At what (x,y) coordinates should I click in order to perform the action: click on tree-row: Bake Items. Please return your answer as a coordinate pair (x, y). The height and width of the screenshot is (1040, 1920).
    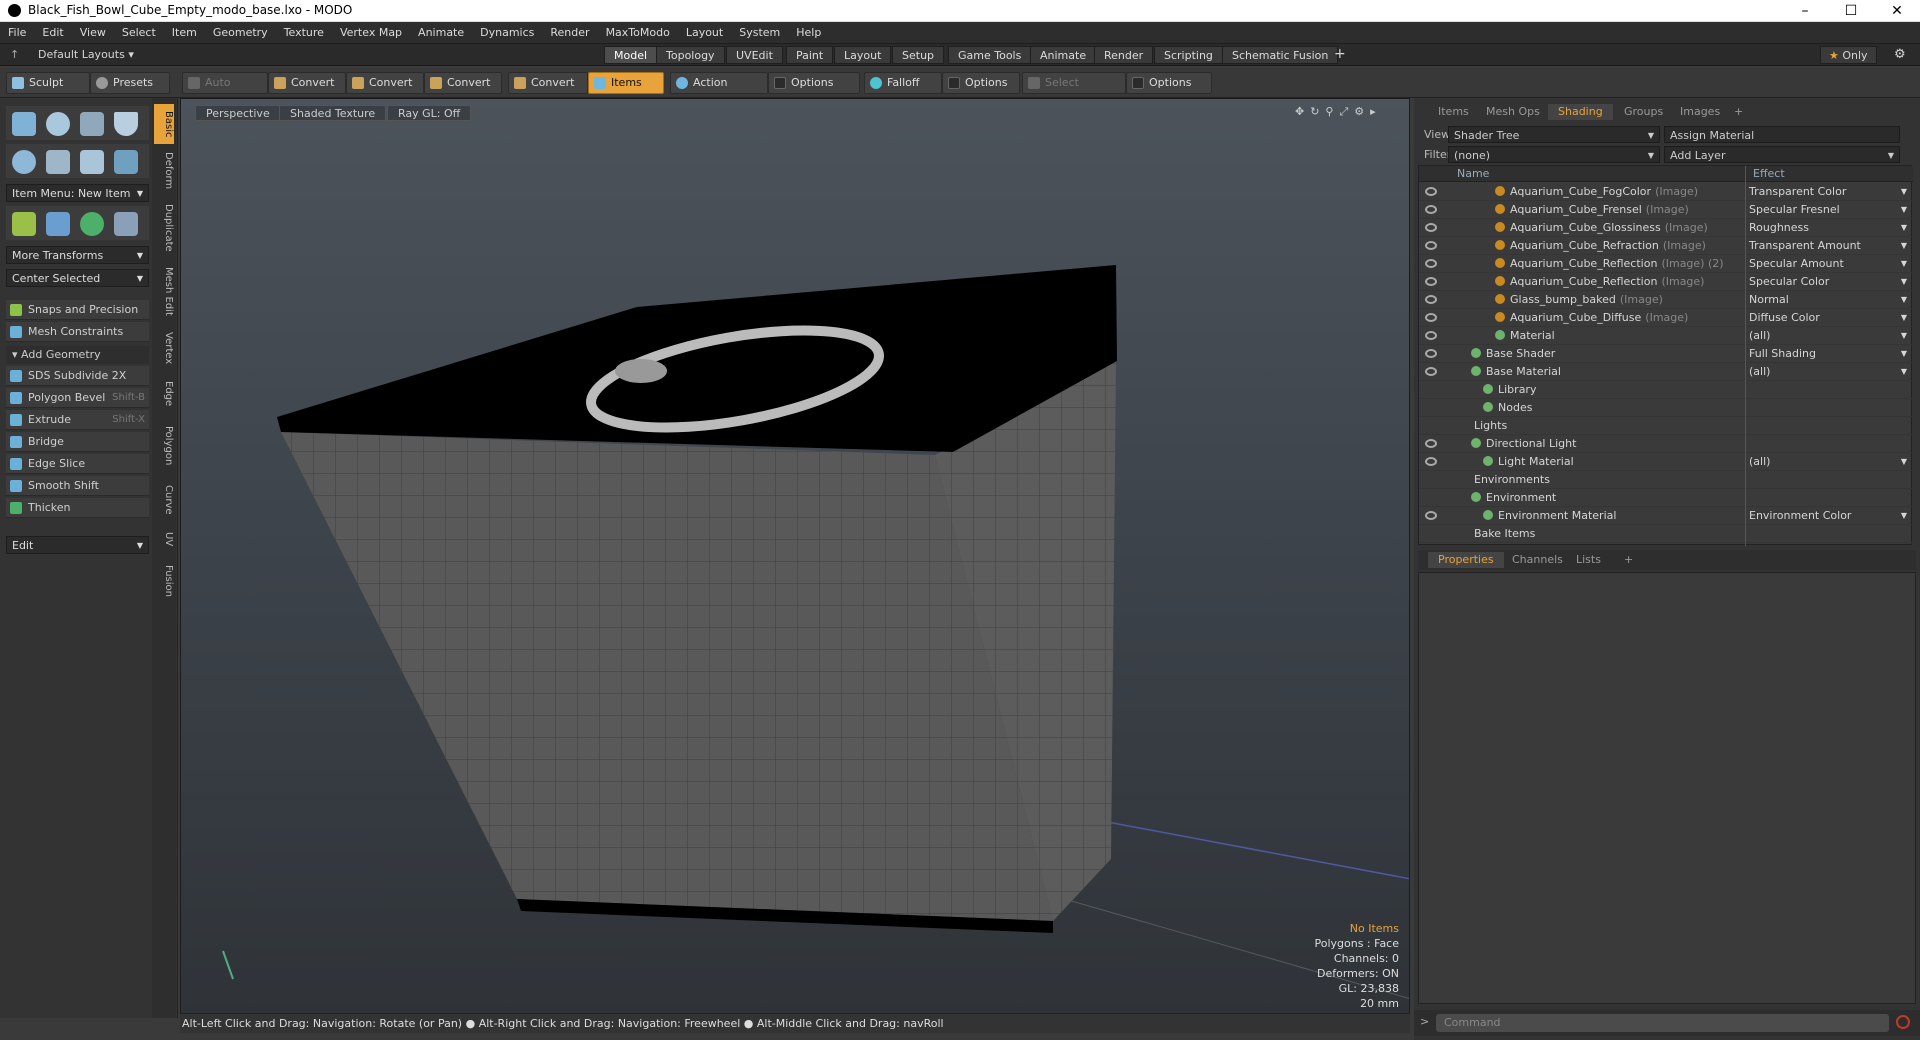
    Looking at the image, I should click on (1666, 534).